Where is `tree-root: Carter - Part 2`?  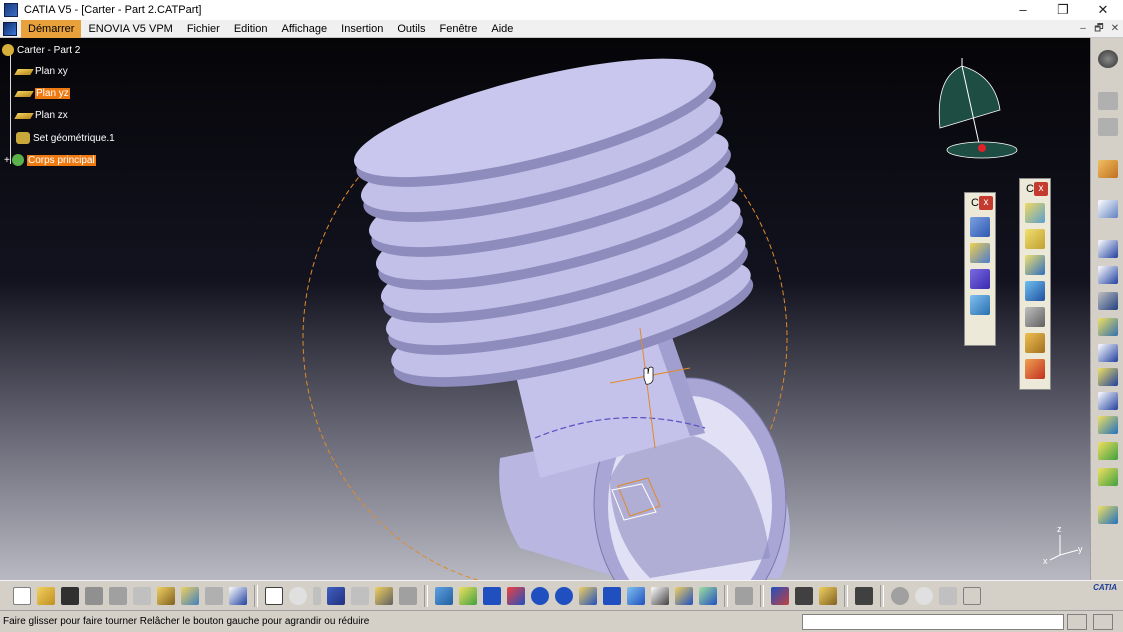 tree-root: Carter - Part 2 is located at coordinates (41, 50).